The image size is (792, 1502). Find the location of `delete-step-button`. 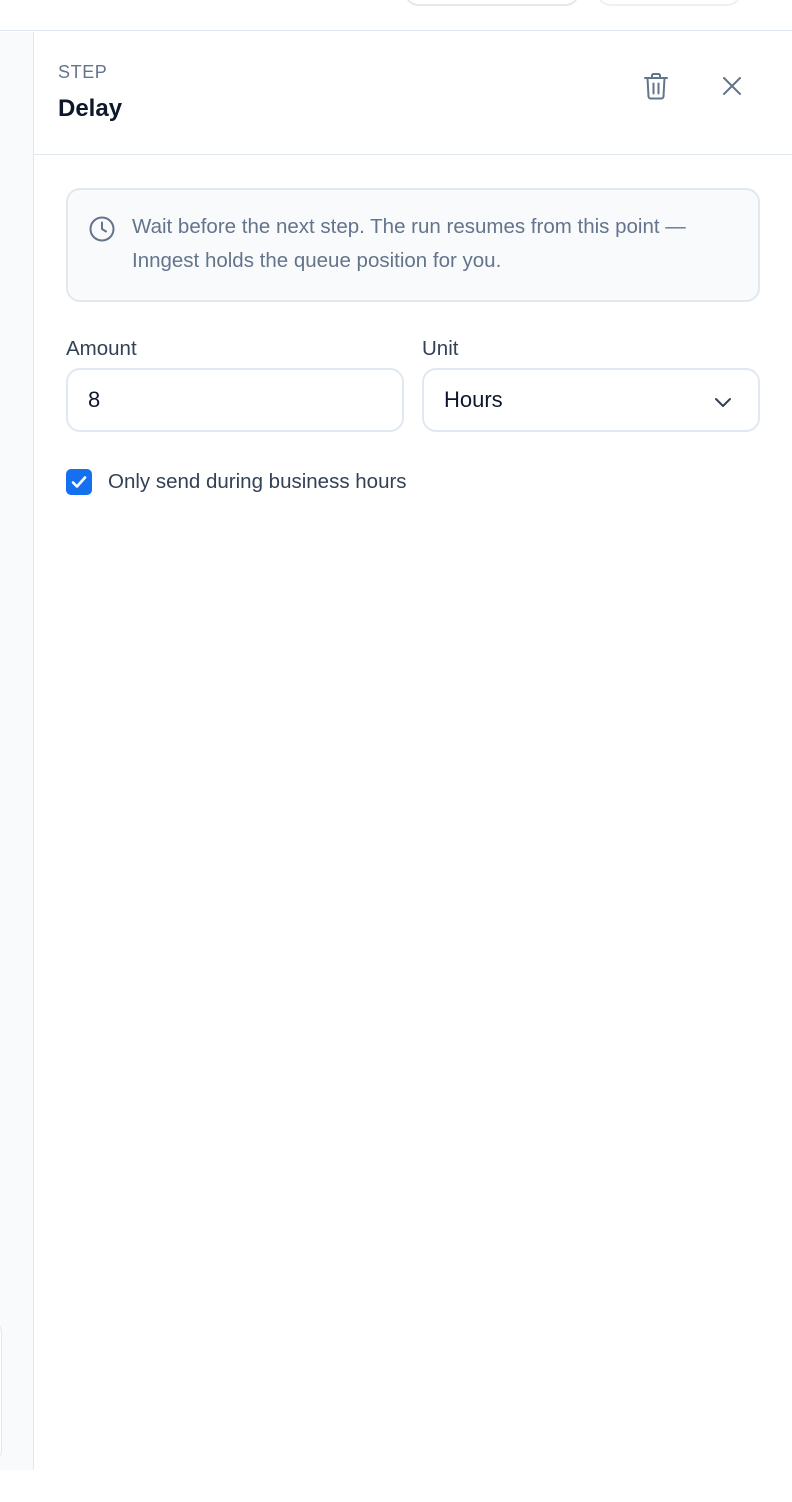

delete-step-button is located at coordinates (656, 86).